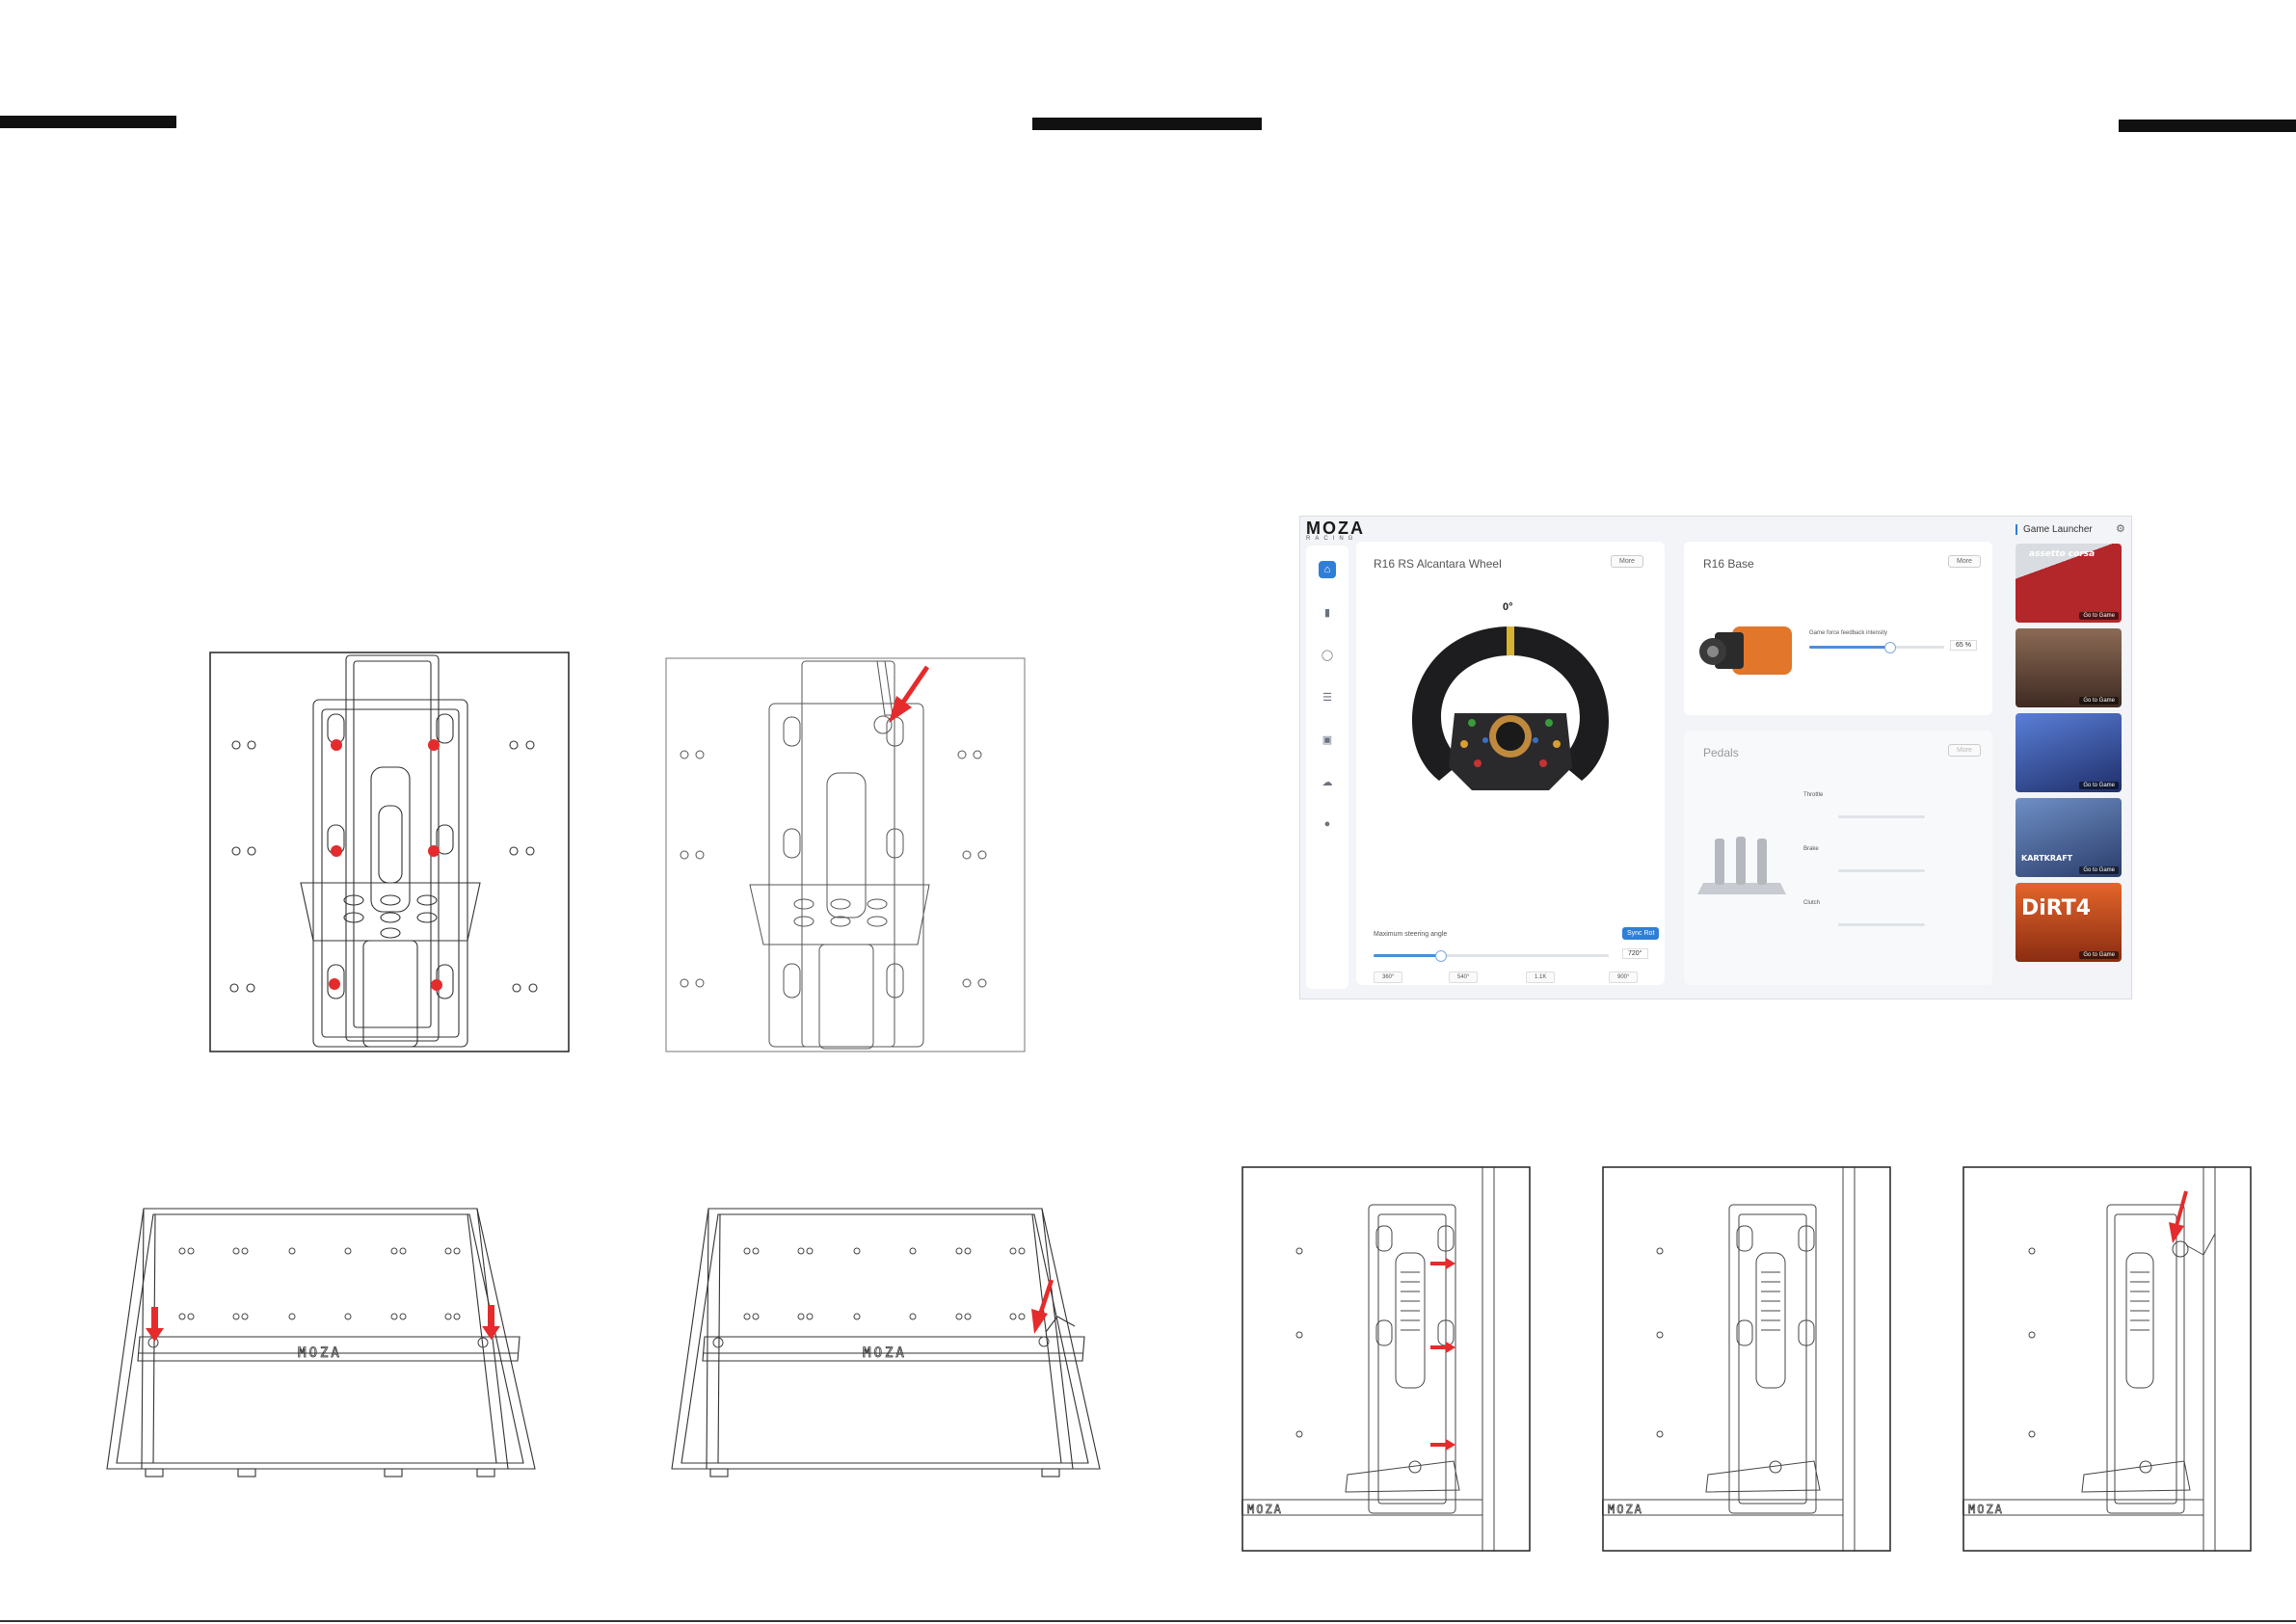 Image resolution: width=2296 pixels, height=1624 pixels. What do you see at coordinates (1964, 561) in the screenshot?
I see `base-more-button: More` at bounding box center [1964, 561].